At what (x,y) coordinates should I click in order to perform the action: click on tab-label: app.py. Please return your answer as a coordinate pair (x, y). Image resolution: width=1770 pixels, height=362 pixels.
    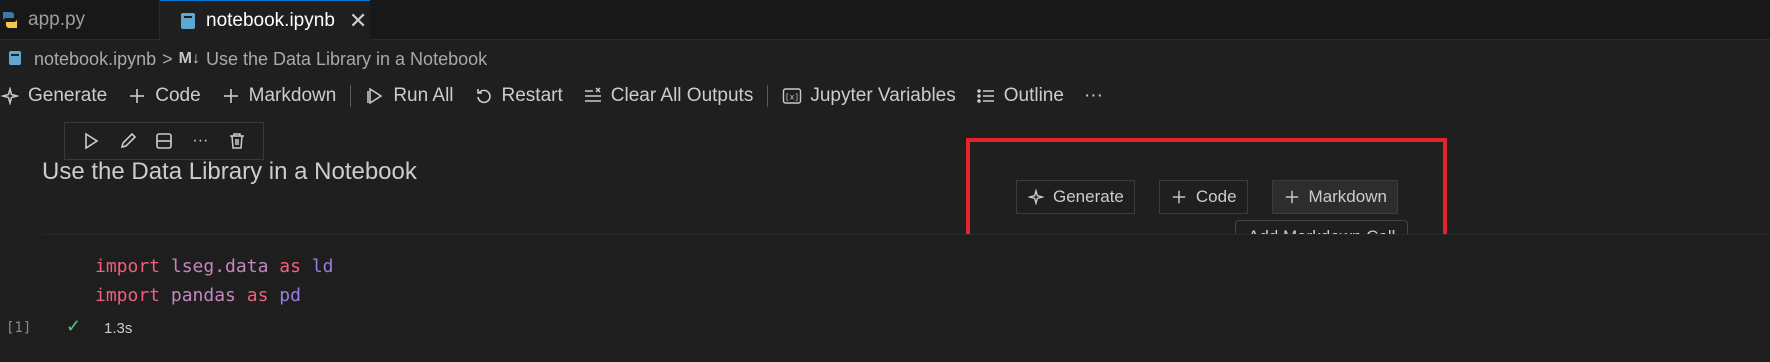
    Looking at the image, I should click on (57, 19).